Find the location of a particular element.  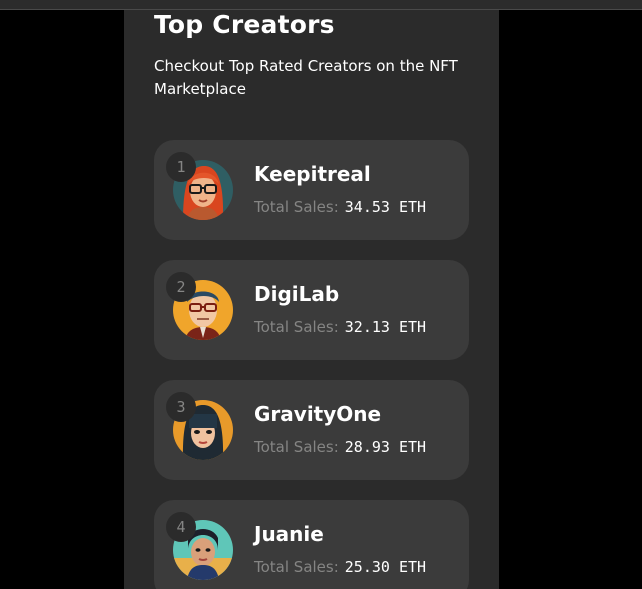

sales-value: 34.53 ETH is located at coordinates (385, 207).